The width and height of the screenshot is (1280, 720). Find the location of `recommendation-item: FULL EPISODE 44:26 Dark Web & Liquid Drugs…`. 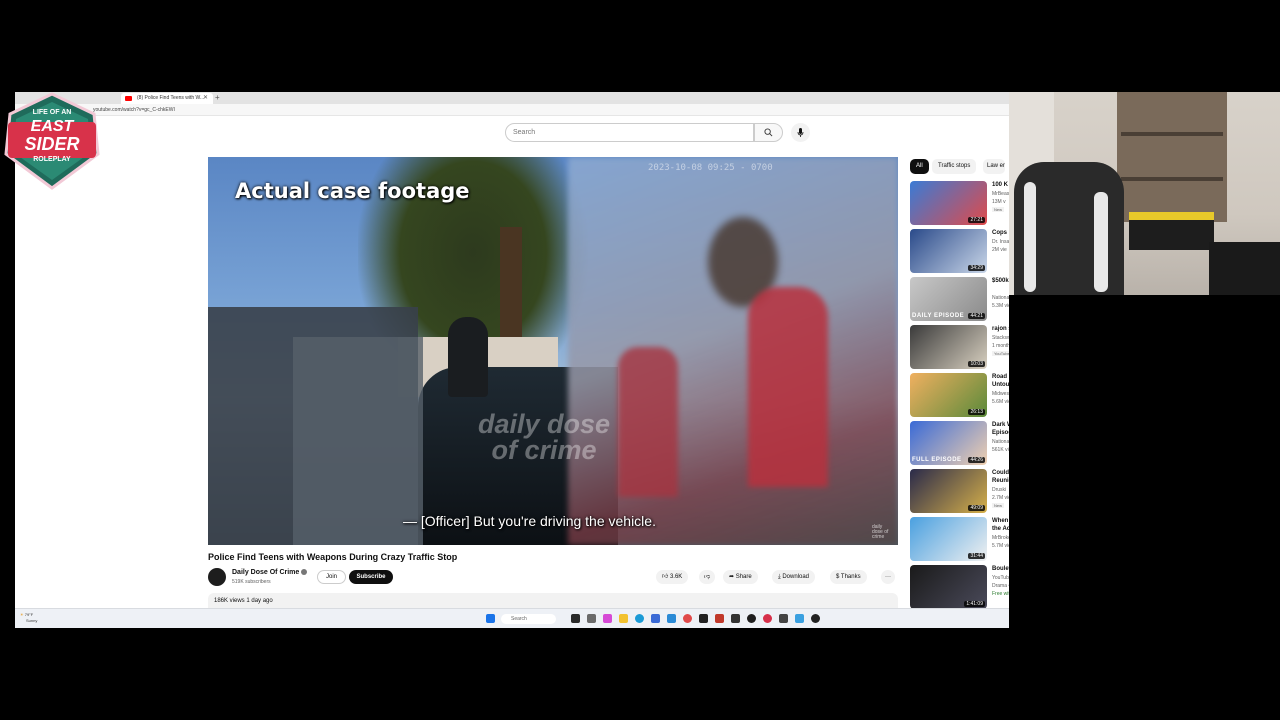

recommendation-item: FULL EPISODE 44:26 Dark Web & Liquid Drugs… is located at coordinates (959, 443).